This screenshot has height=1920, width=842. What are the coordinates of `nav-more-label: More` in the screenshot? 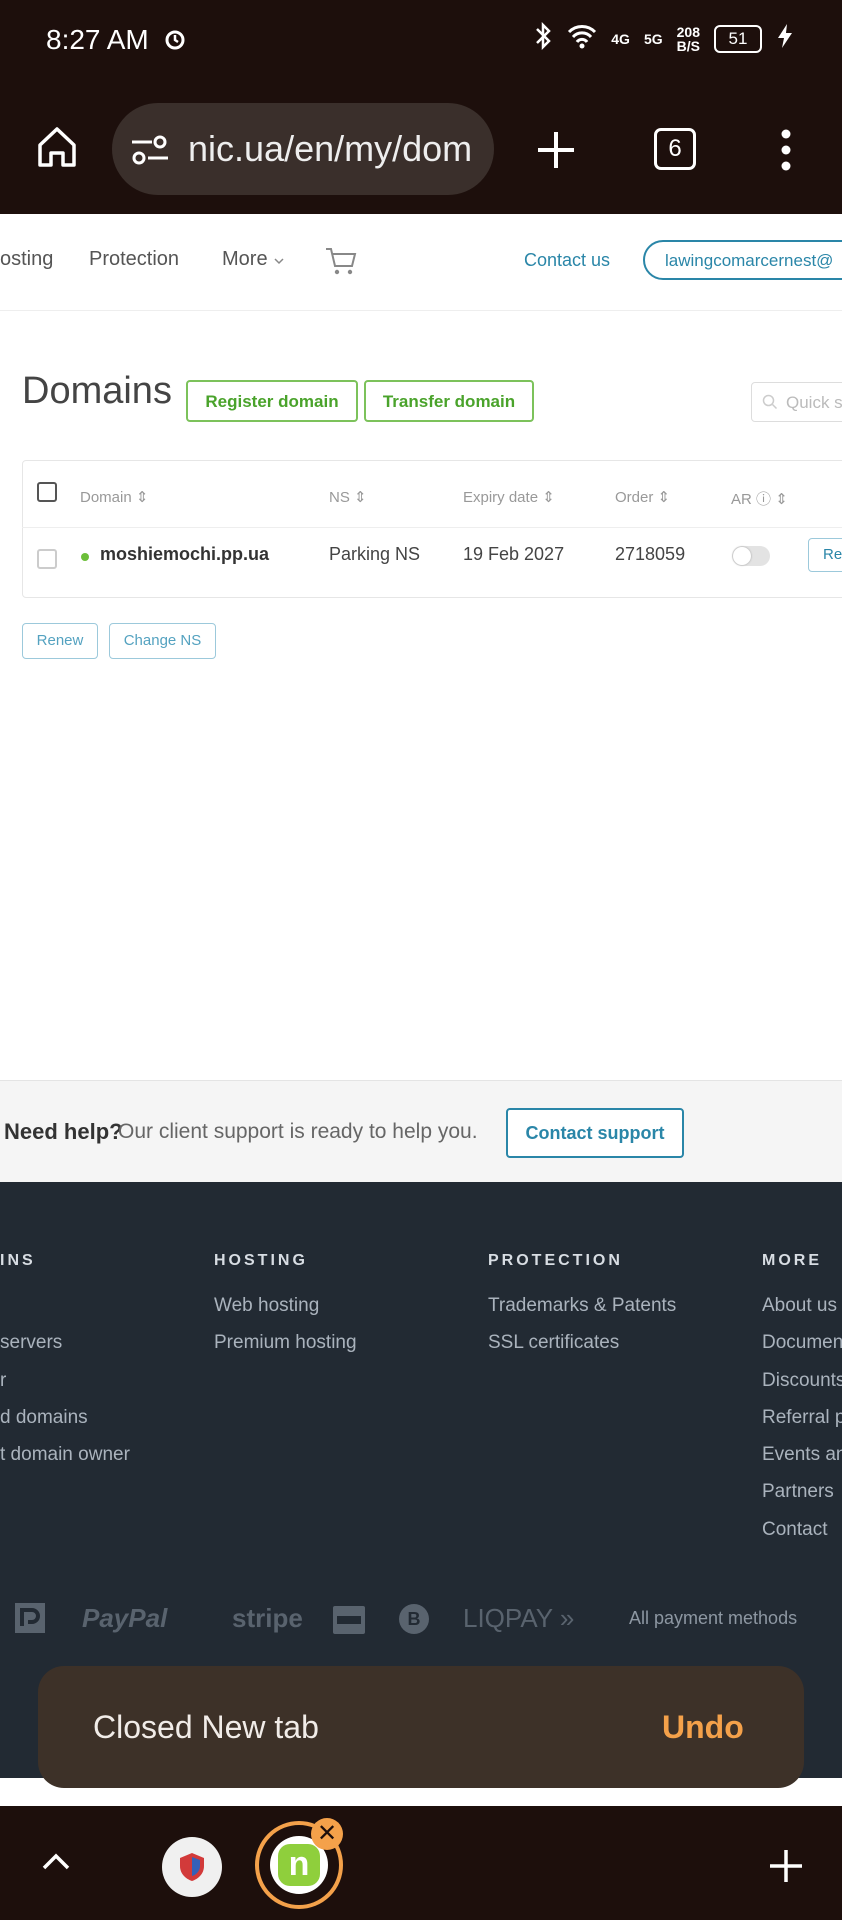 It's located at (245, 259).